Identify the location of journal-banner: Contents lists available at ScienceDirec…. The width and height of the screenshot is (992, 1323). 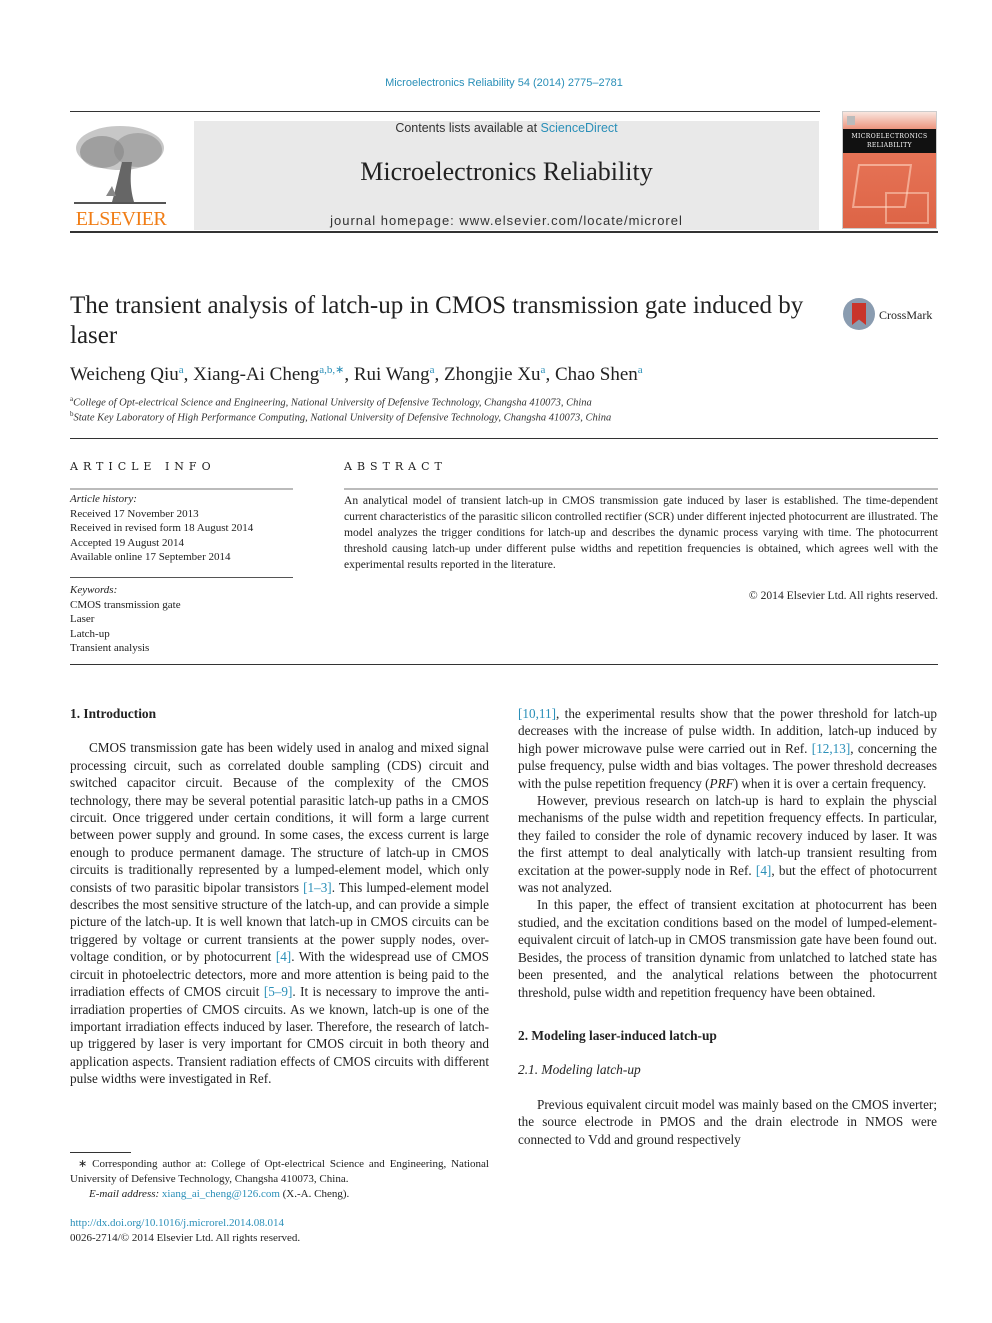
(506, 175).